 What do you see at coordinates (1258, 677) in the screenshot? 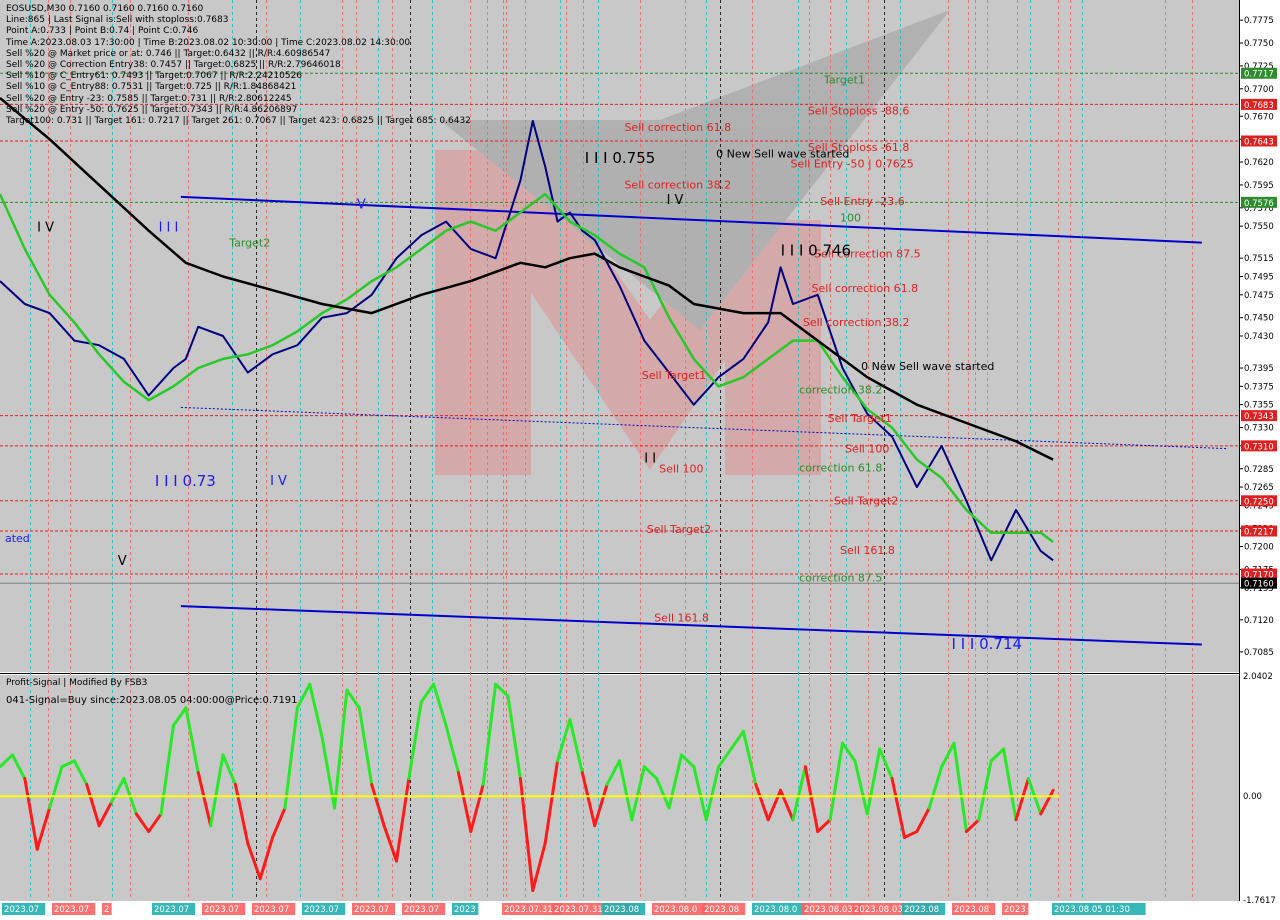
I see `oscillator-tick-label: 2.0402` at bounding box center [1258, 677].